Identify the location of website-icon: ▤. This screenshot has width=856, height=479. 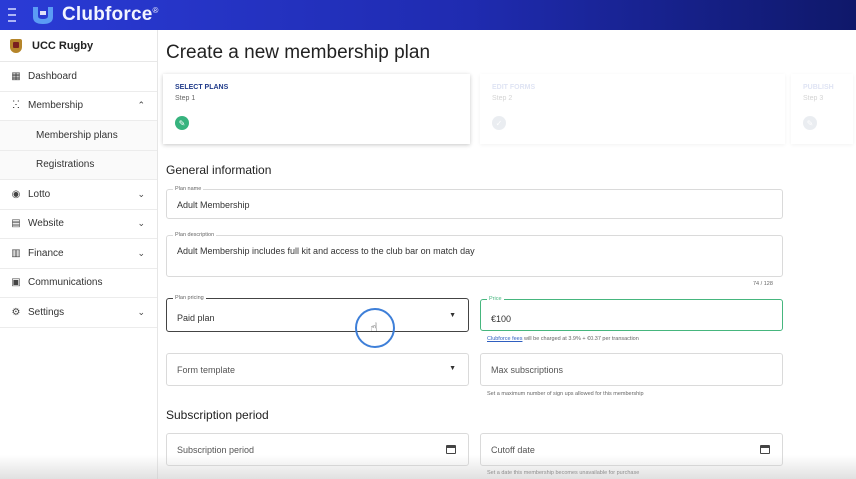
(16, 224).